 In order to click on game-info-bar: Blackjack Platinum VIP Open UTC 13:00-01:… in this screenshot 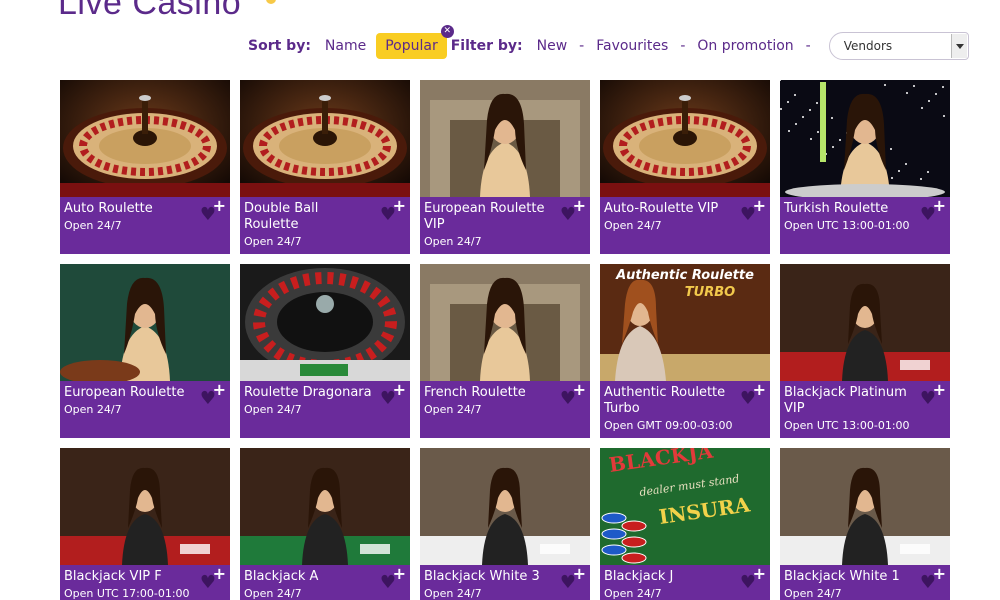, I will do `click(865, 409)`.